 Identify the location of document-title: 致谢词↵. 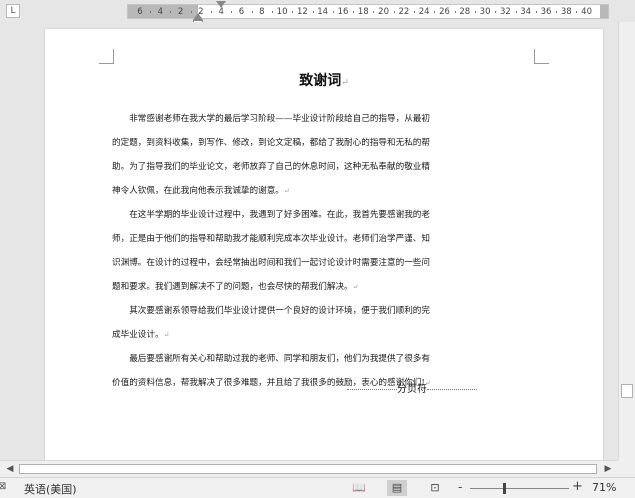
(324, 80).